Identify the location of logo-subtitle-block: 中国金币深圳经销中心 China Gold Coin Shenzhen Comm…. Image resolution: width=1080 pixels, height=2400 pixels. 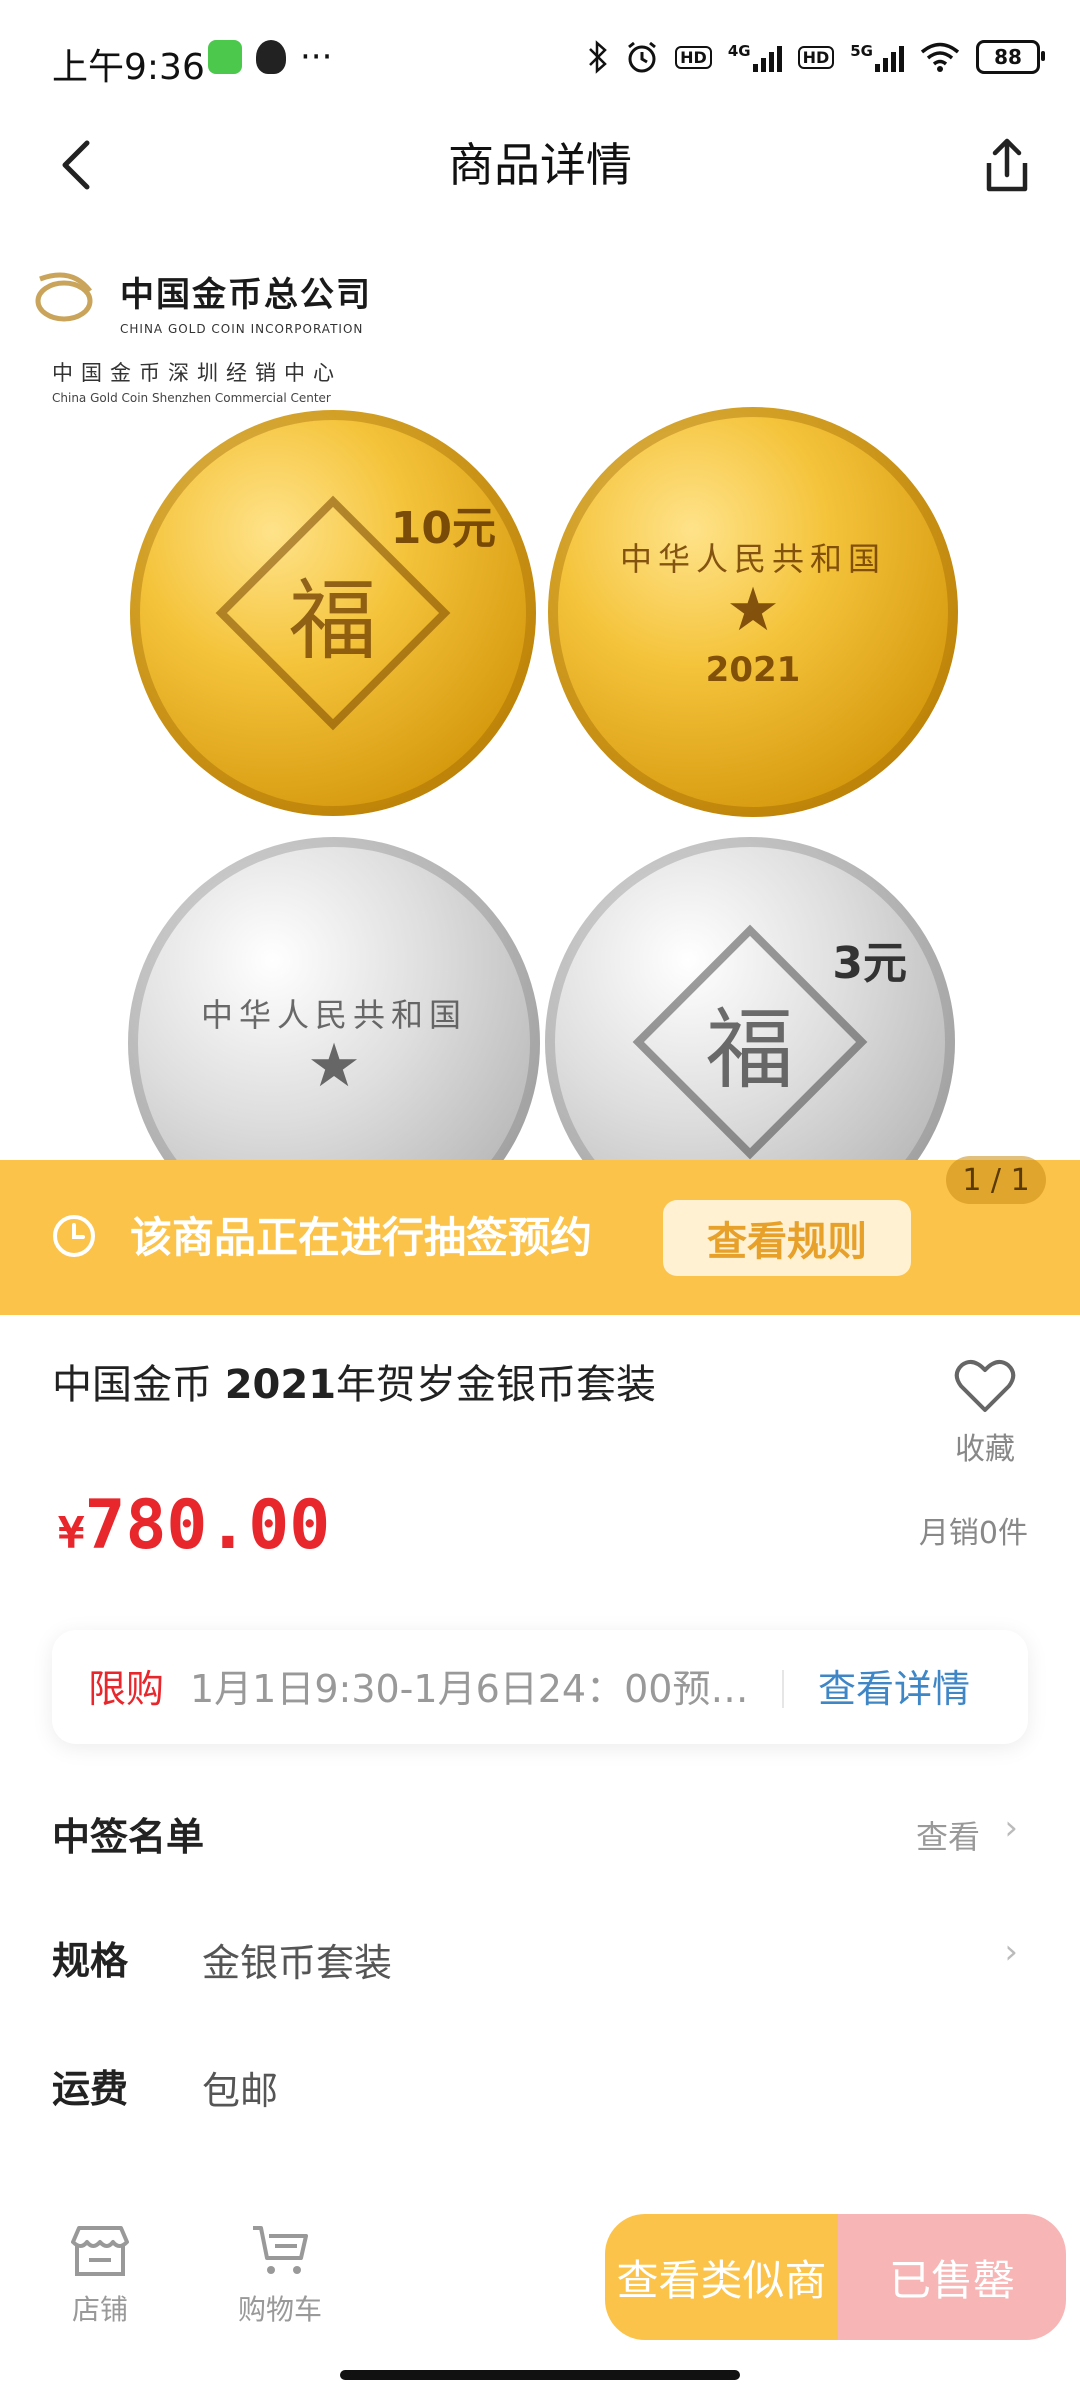
(197, 374).